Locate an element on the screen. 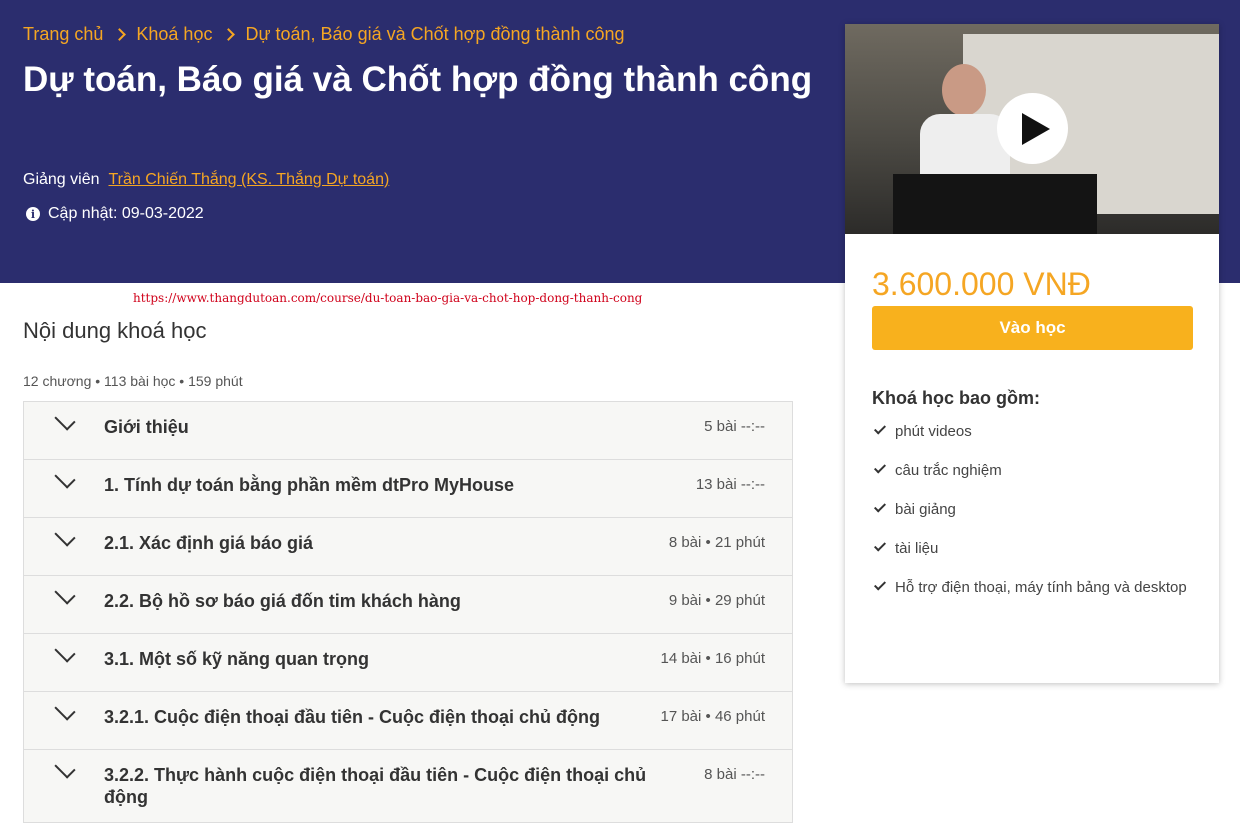 This screenshot has height=823, width=1240. instructor-link: Trần Chiến Thắng (KS. Thắng Dự toán) is located at coordinates (249, 180).